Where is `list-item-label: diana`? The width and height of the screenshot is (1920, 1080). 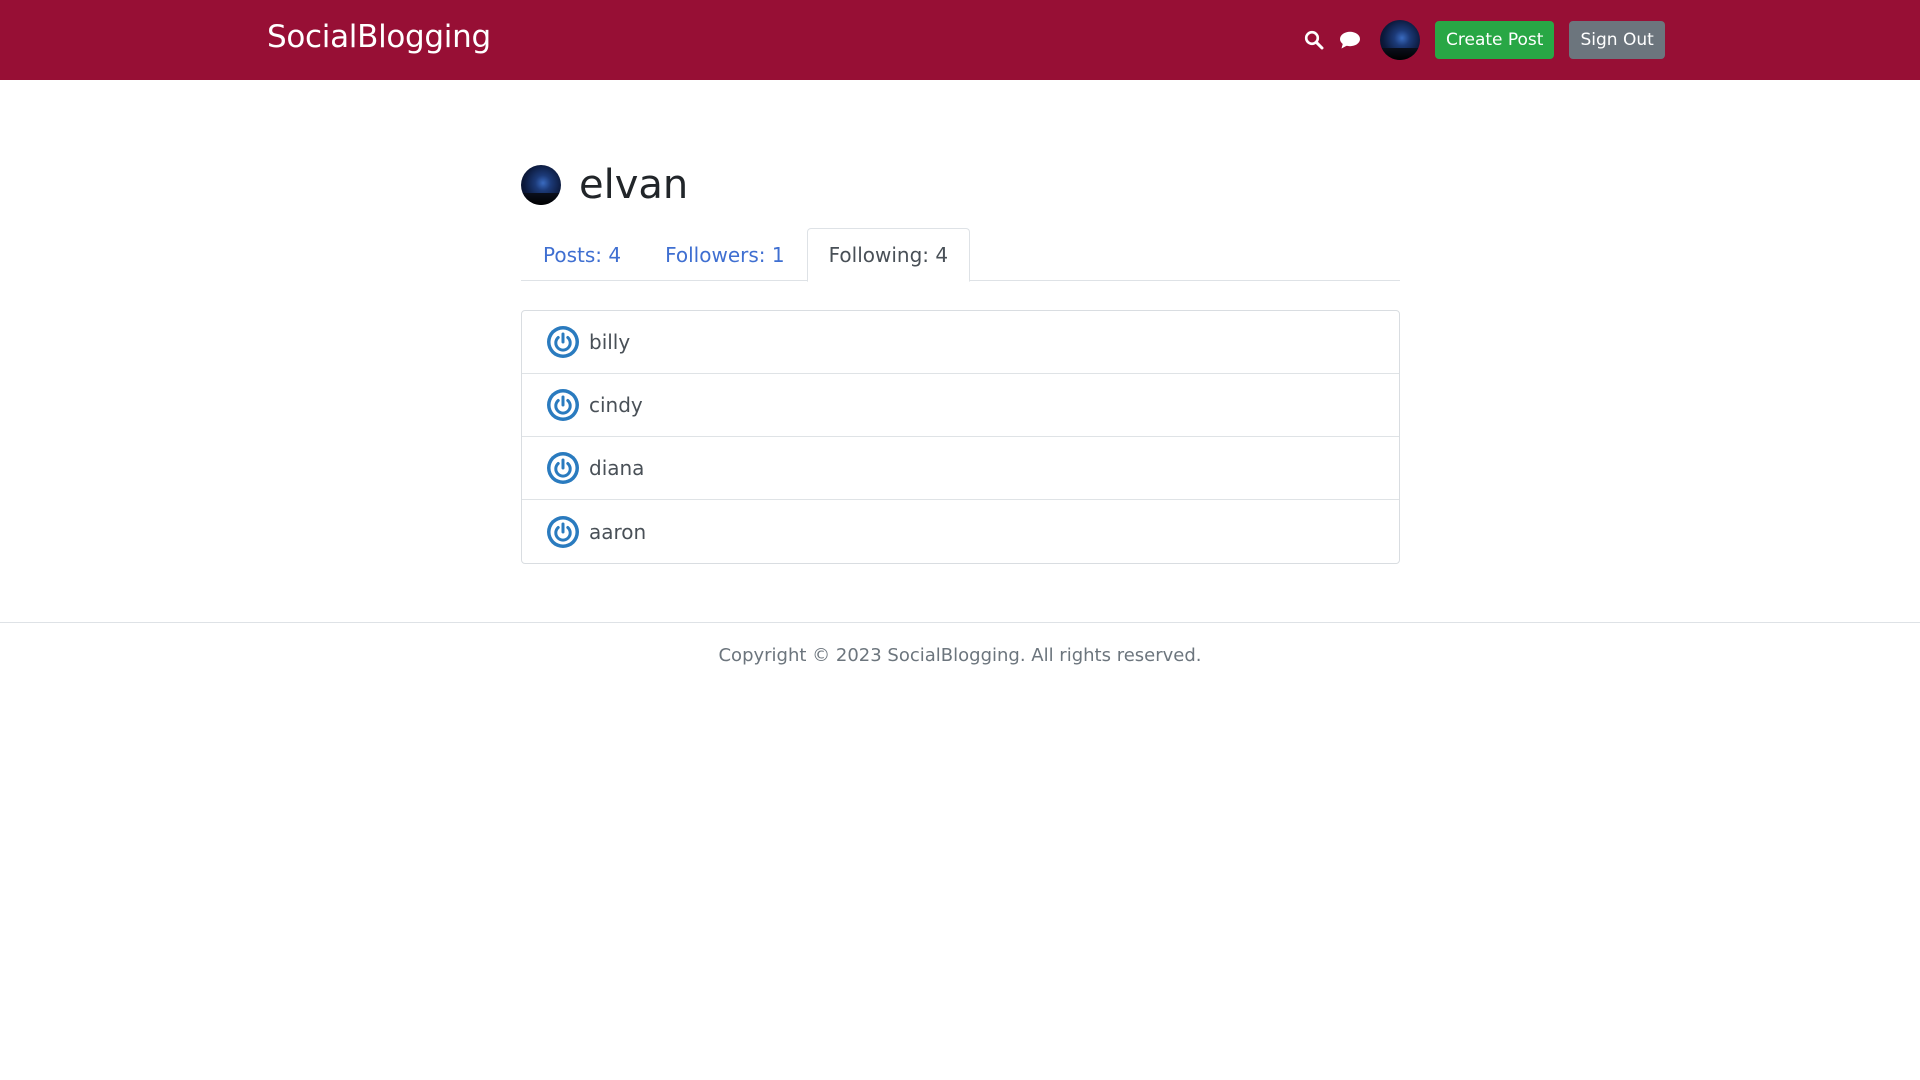 list-item-label: diana is located at coordinates (617, 468).